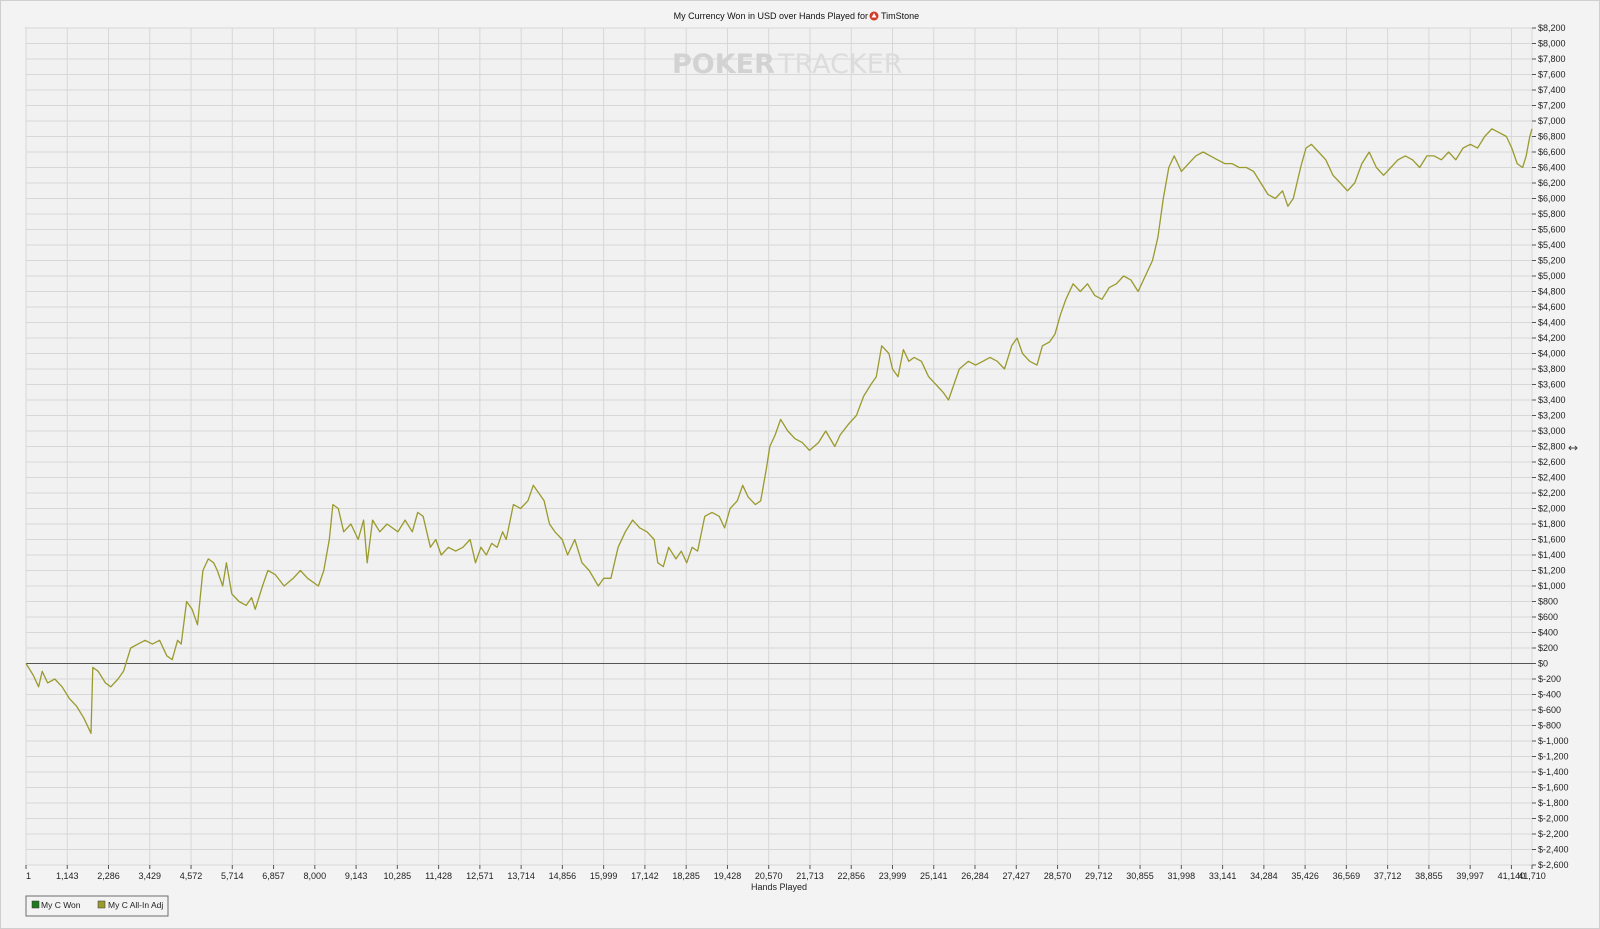 Image resolution: width=1600 pixels, height=929 pixels. Describe the element at coordinates (1532, 876) in the screenshot. I see `x-tick-label: 41,710` at that location.